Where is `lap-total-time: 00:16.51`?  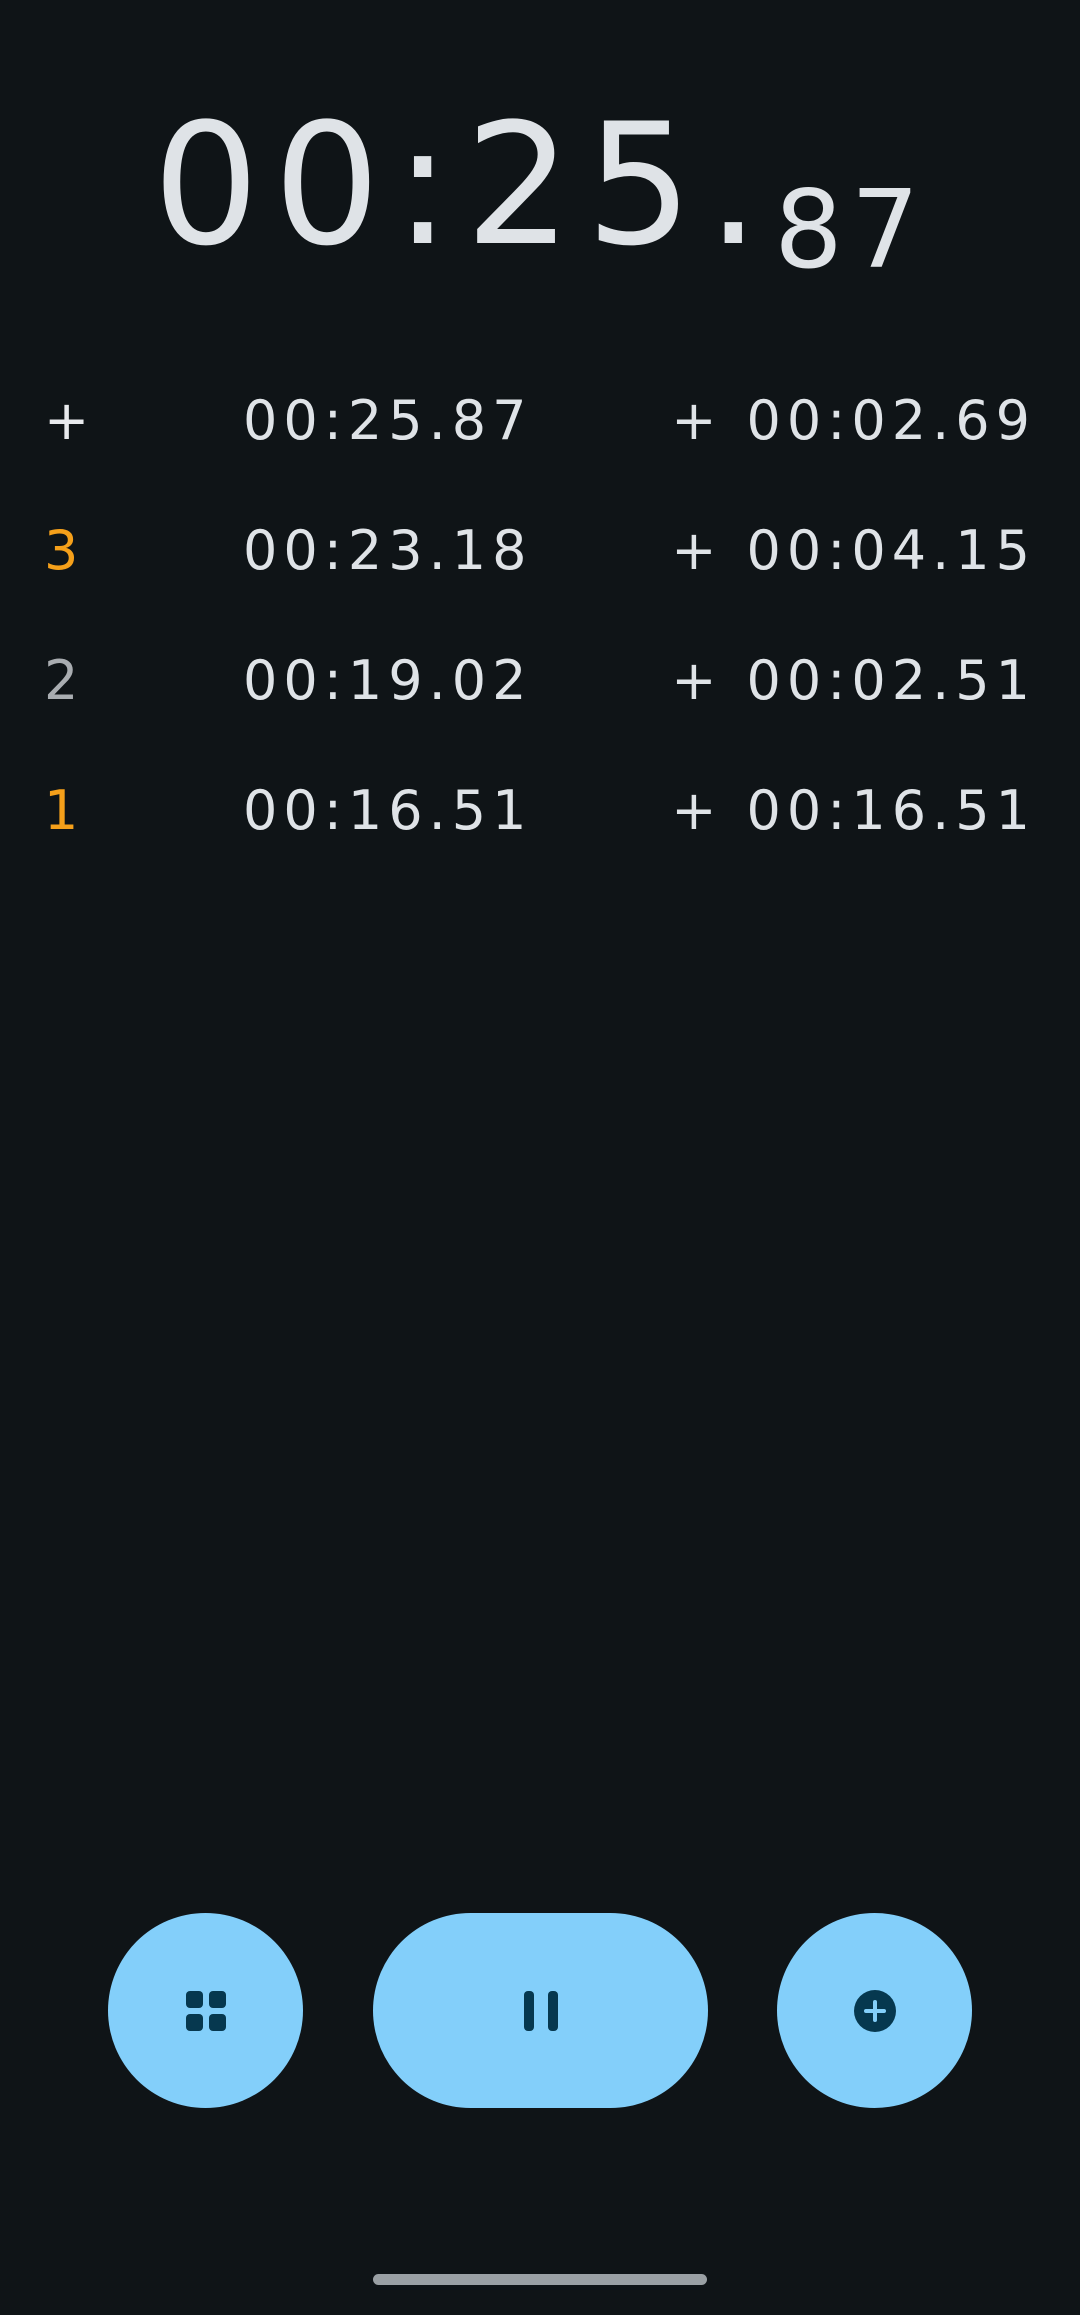
lap-total-time: 00:16.51 is located at coordinates (388, 810).